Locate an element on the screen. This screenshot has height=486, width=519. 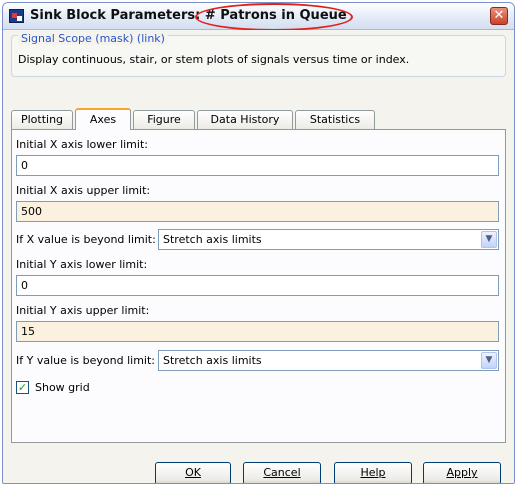
tab-plotting: Plotting is located at coordinates (42, 119).